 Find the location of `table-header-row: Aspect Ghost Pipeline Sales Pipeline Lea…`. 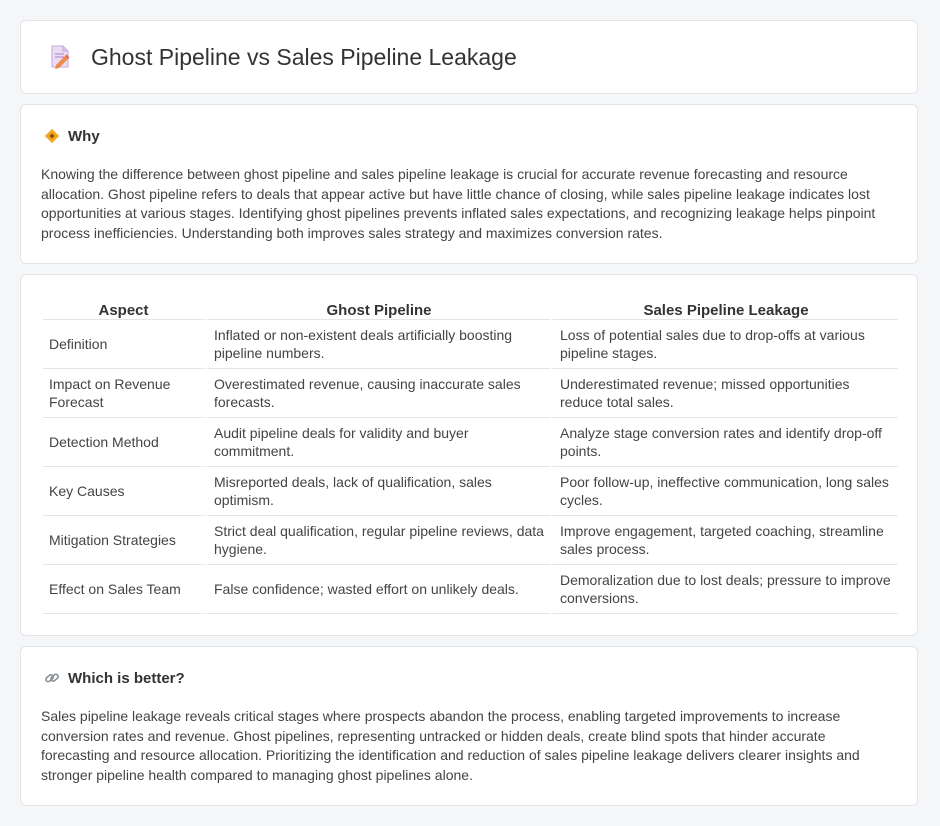

table-header-row: Aspect Ghost Pipeline Sales Pipeline Lea… is located at coordinates (470, 308).